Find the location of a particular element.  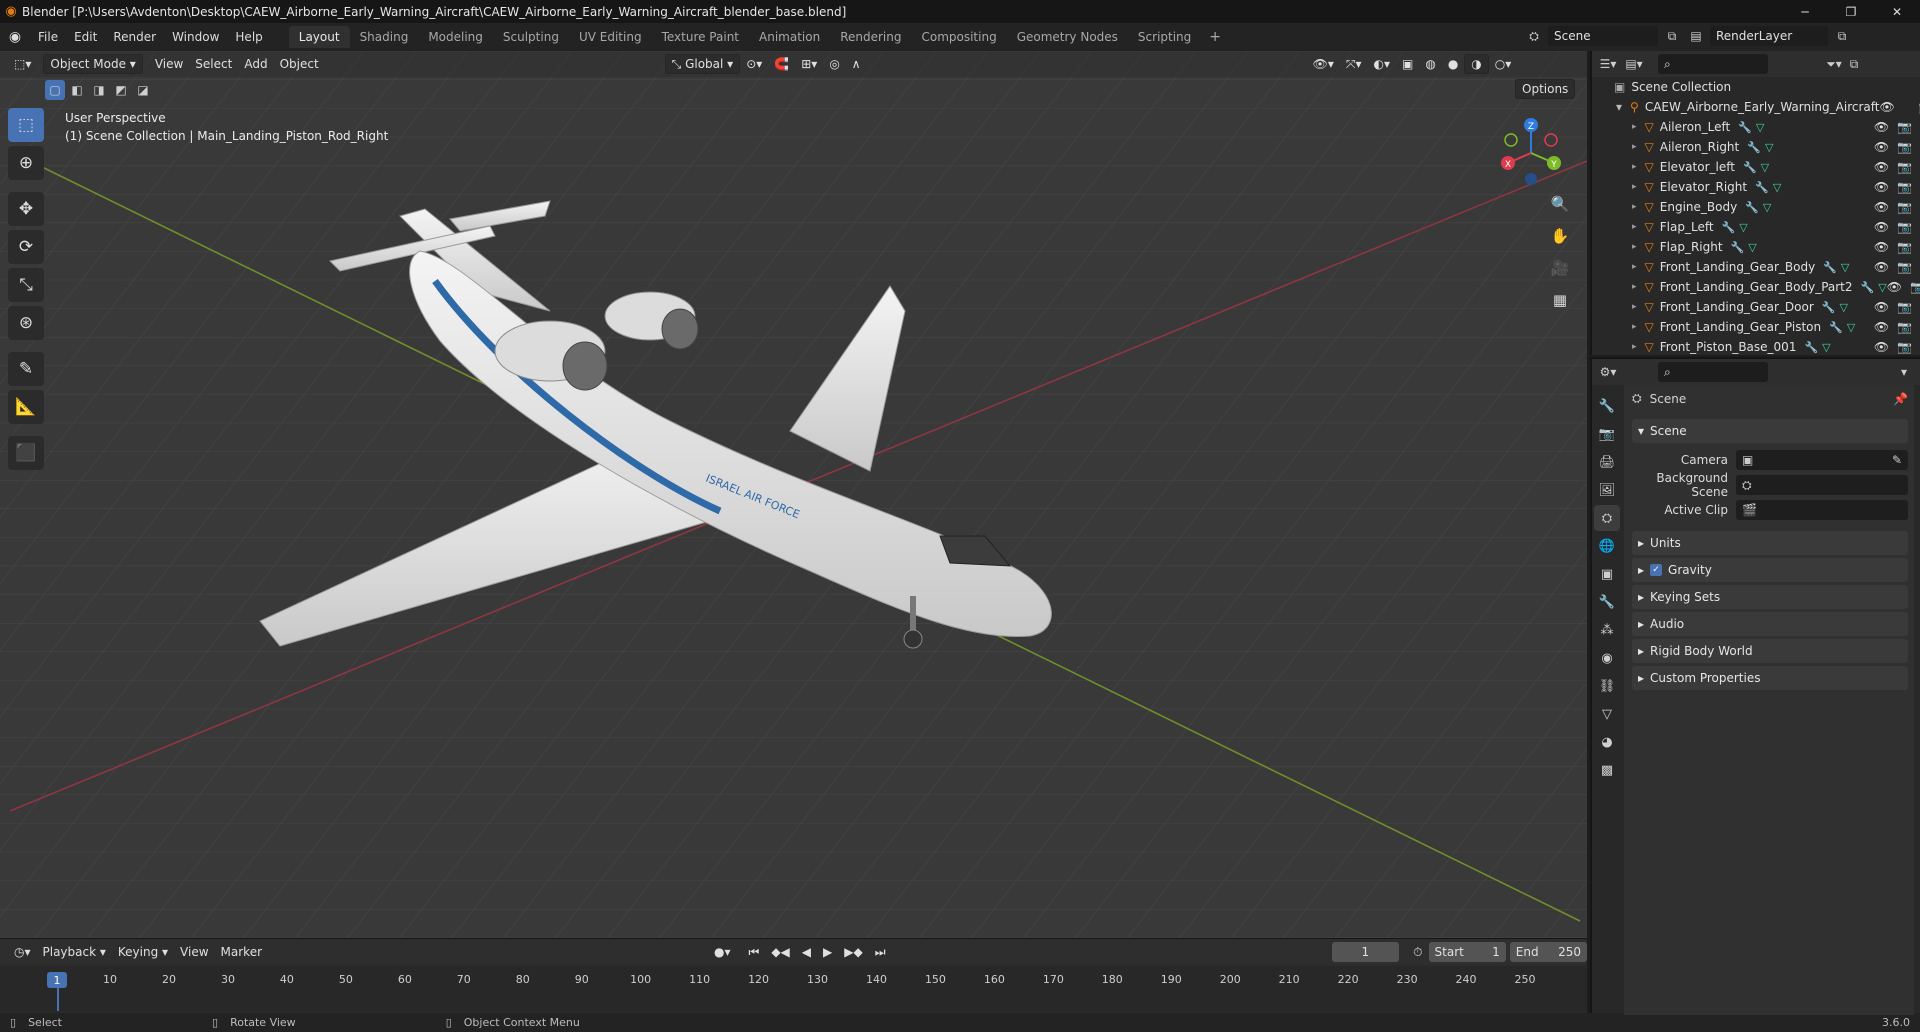

tab-texture-paint: Texture Paint is located at coordinates (700, 37).